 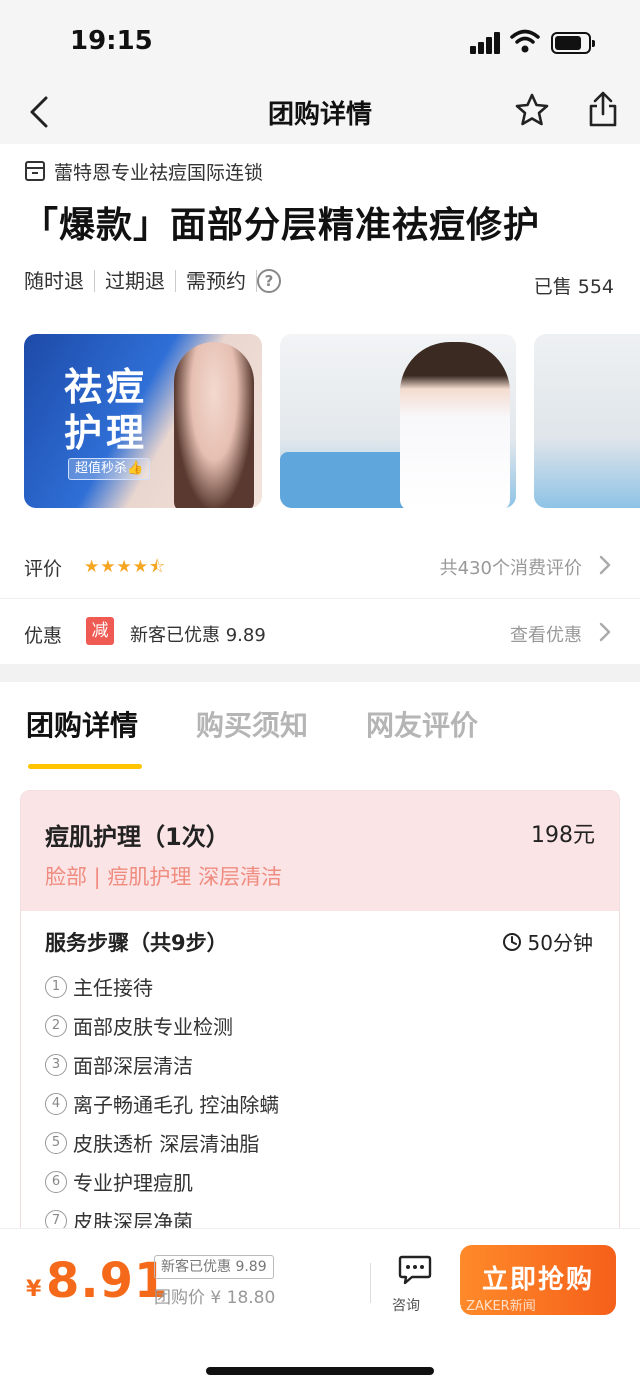 What do you see at coordinates (135, 281) in the screenshot?
I see `tag-refund-expired: 过期退` at bounding box center [135, 281].